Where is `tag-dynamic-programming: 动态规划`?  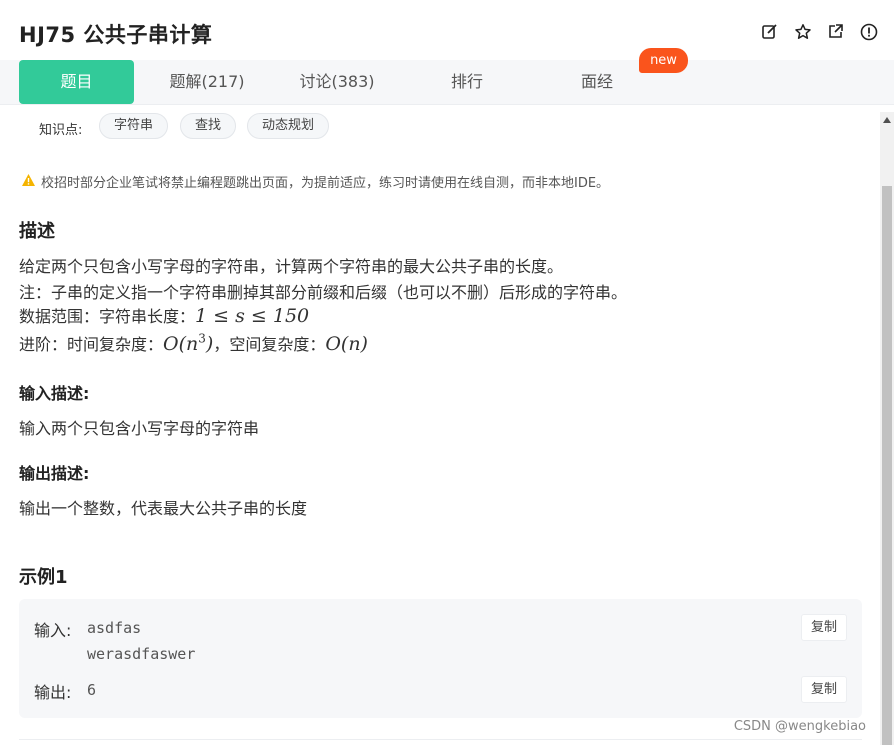 tag-dynamic-programming: 动态规划 is located at coordinates (288, 126).